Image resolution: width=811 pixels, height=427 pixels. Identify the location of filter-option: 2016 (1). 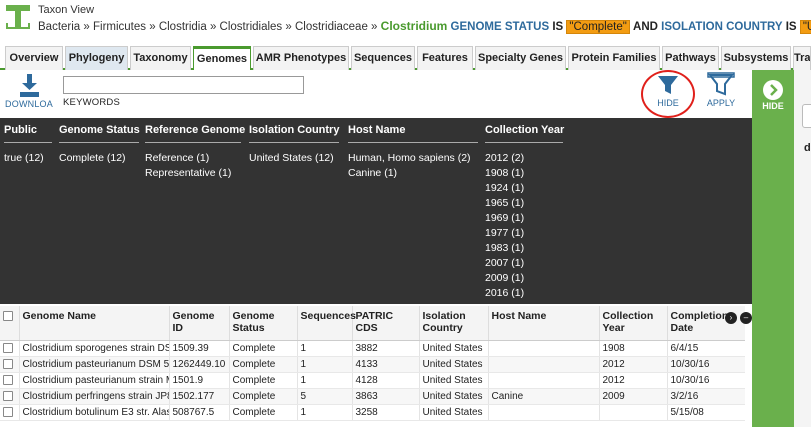
(524, 293).